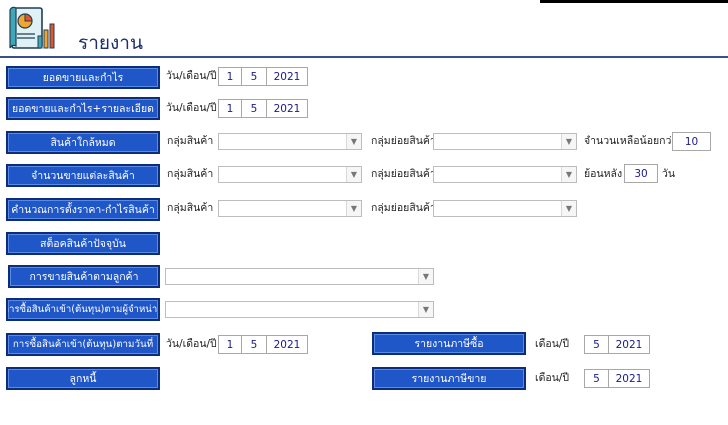 This screenshot has width=728, height=425. Describe the element at coordinates (641, 173) in the screenshot. I see `days-back-field: 30` at that location.